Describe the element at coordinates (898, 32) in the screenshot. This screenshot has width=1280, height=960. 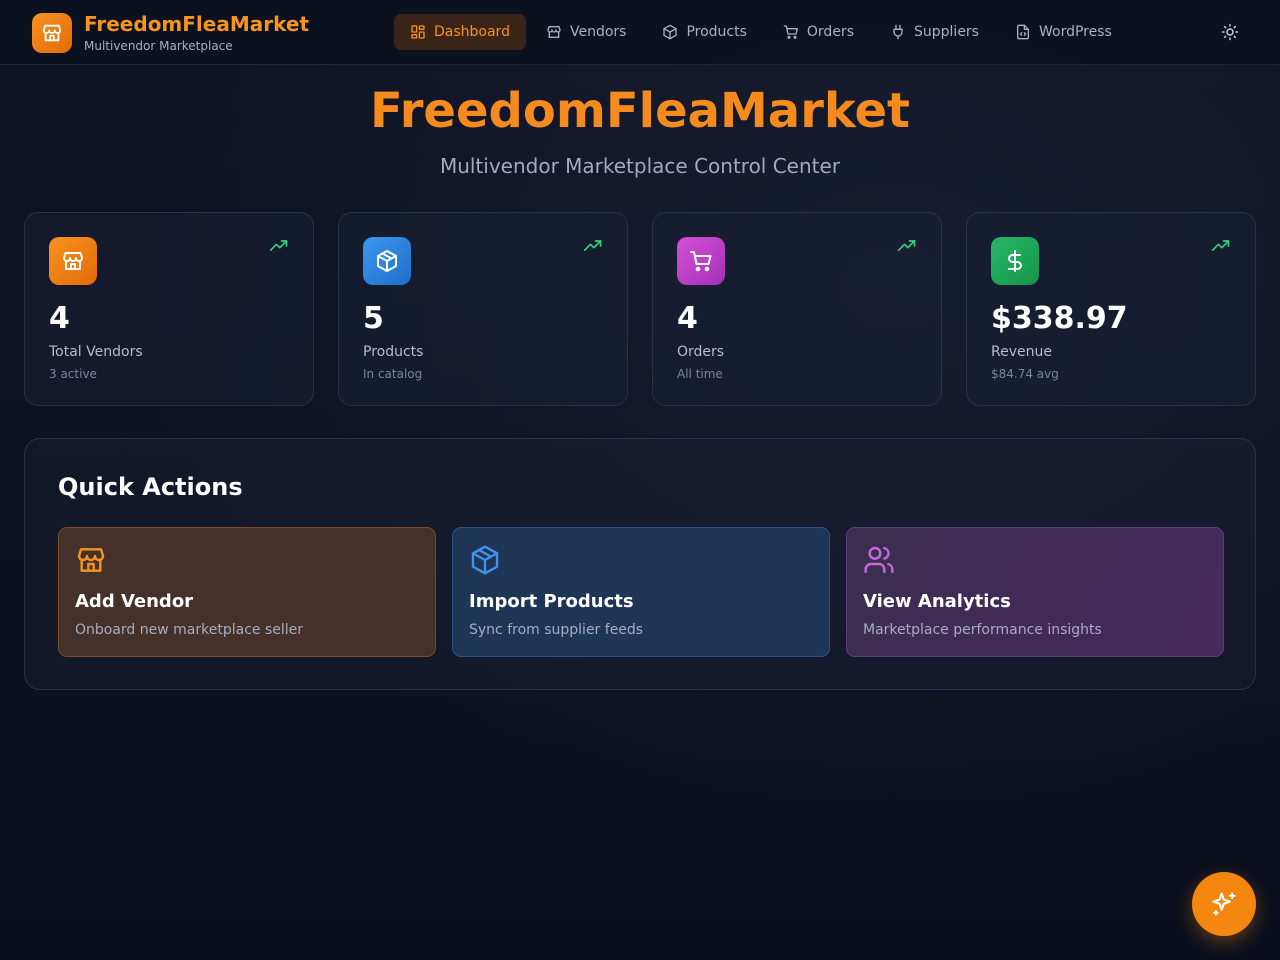
I see `plug-icon` at that location.